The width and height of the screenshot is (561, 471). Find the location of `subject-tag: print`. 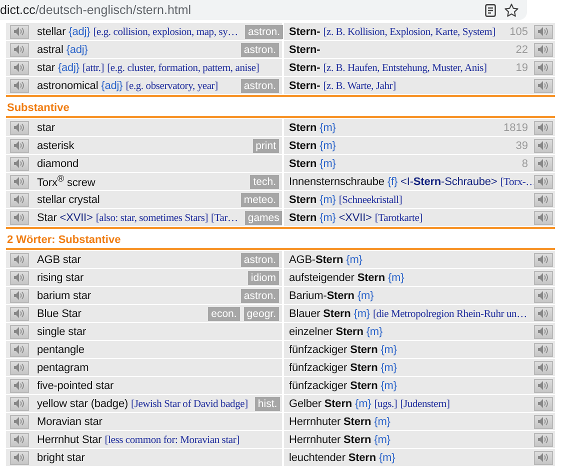

subject-tag: print is located at coordinates (265, 145).